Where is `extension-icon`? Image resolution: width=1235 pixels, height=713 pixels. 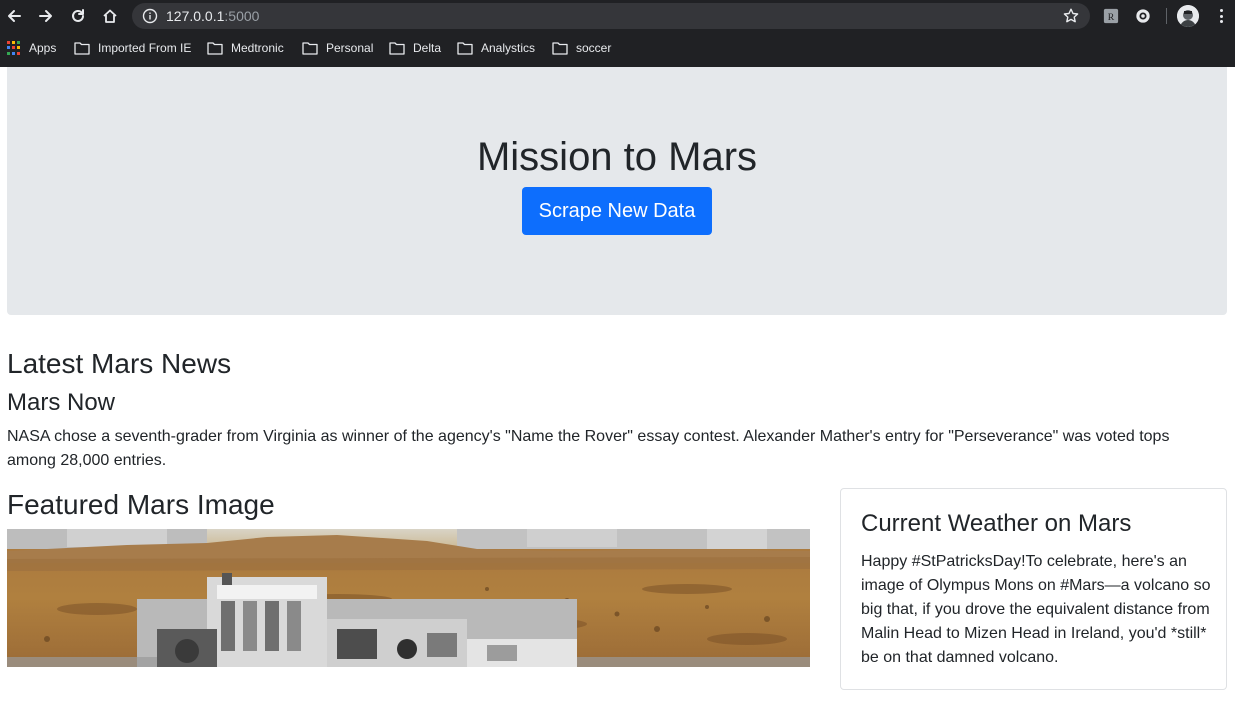
extension-icon is located at coordinates (1143, 16).